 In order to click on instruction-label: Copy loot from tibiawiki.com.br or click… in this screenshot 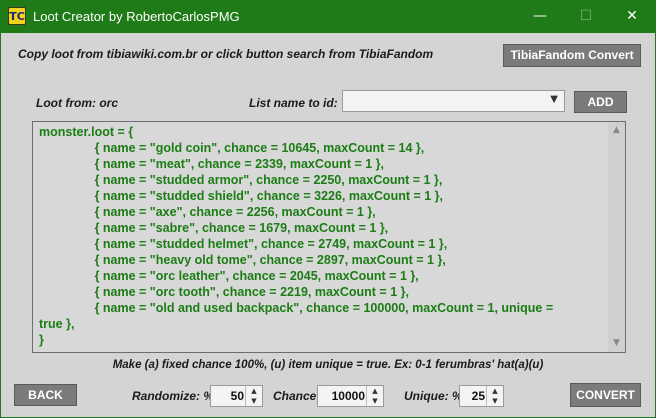, I will do `click(226, 54)`.